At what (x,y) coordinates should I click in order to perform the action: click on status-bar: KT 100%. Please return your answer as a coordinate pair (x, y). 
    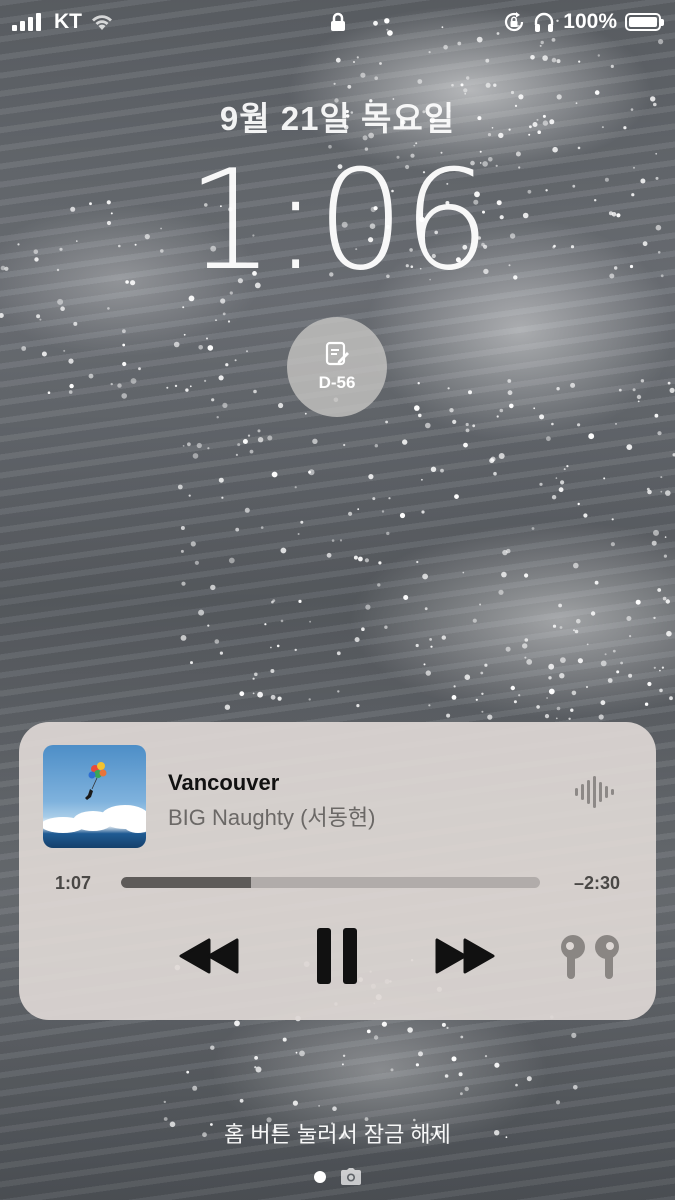
    Looking at the image, I should click on (337, 22).